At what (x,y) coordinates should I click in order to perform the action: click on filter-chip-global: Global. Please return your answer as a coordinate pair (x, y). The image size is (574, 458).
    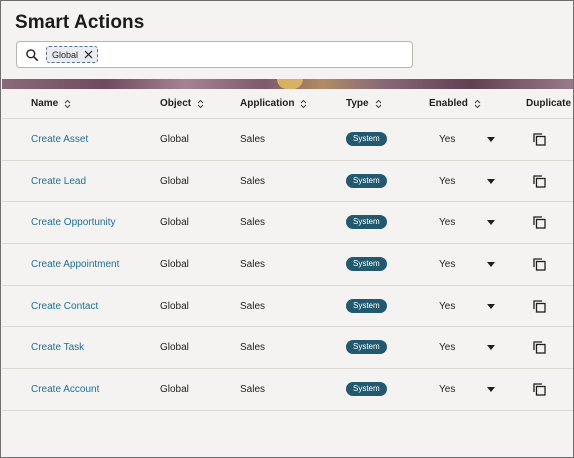
    Looking at the image, I should click on (72, 54).